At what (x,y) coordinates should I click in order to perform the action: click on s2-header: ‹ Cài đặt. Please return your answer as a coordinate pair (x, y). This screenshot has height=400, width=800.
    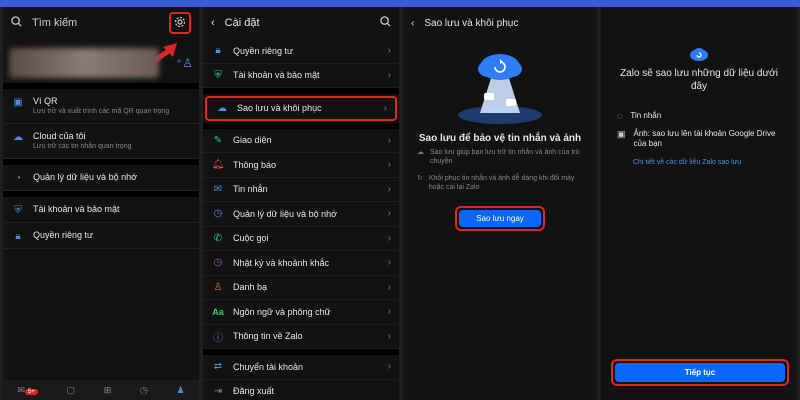
    Looking at the image, I should click on (301, 23).